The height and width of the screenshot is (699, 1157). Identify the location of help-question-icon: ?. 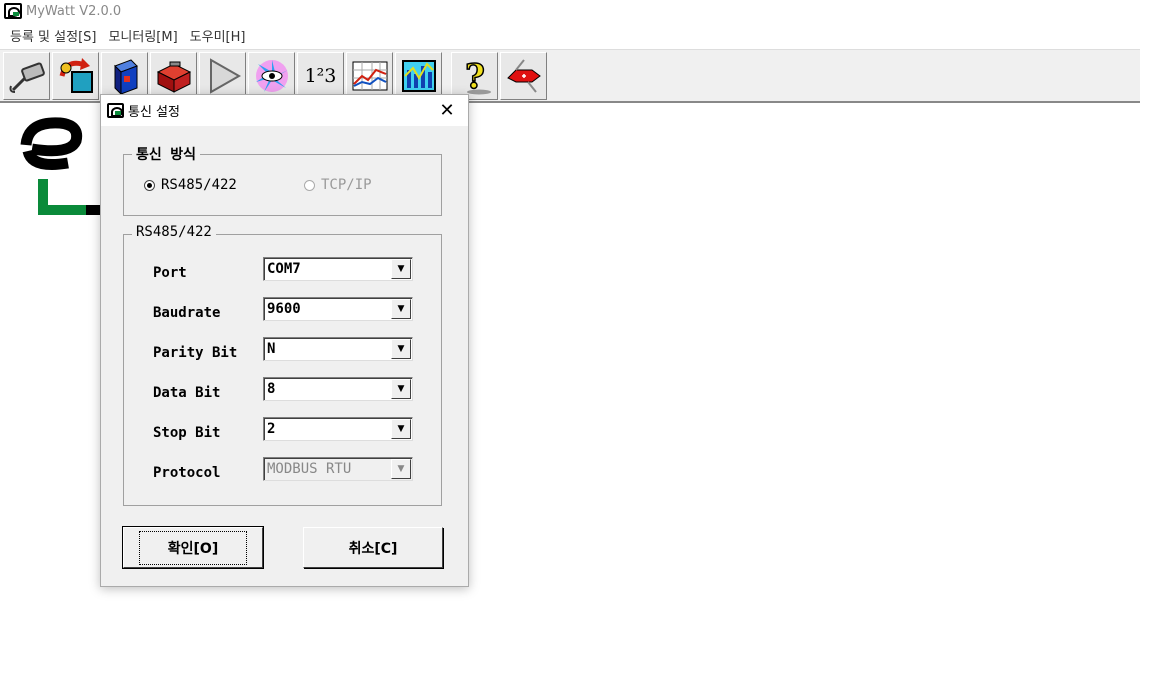
(477, 76).